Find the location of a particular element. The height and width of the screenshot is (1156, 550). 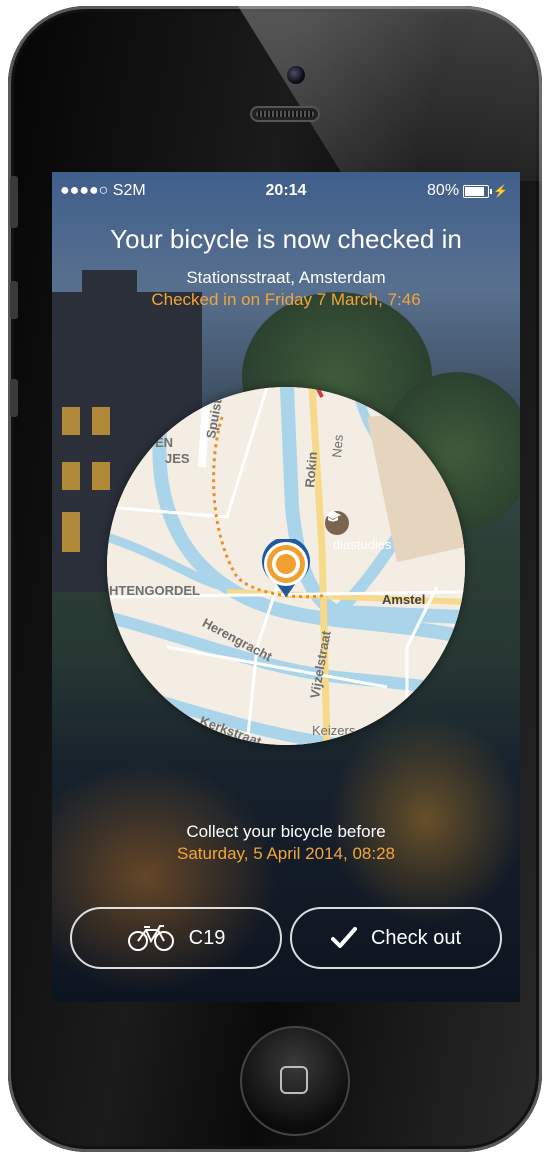

map-label-keizersgracht: Keizers is located at coordinates (334, 730).